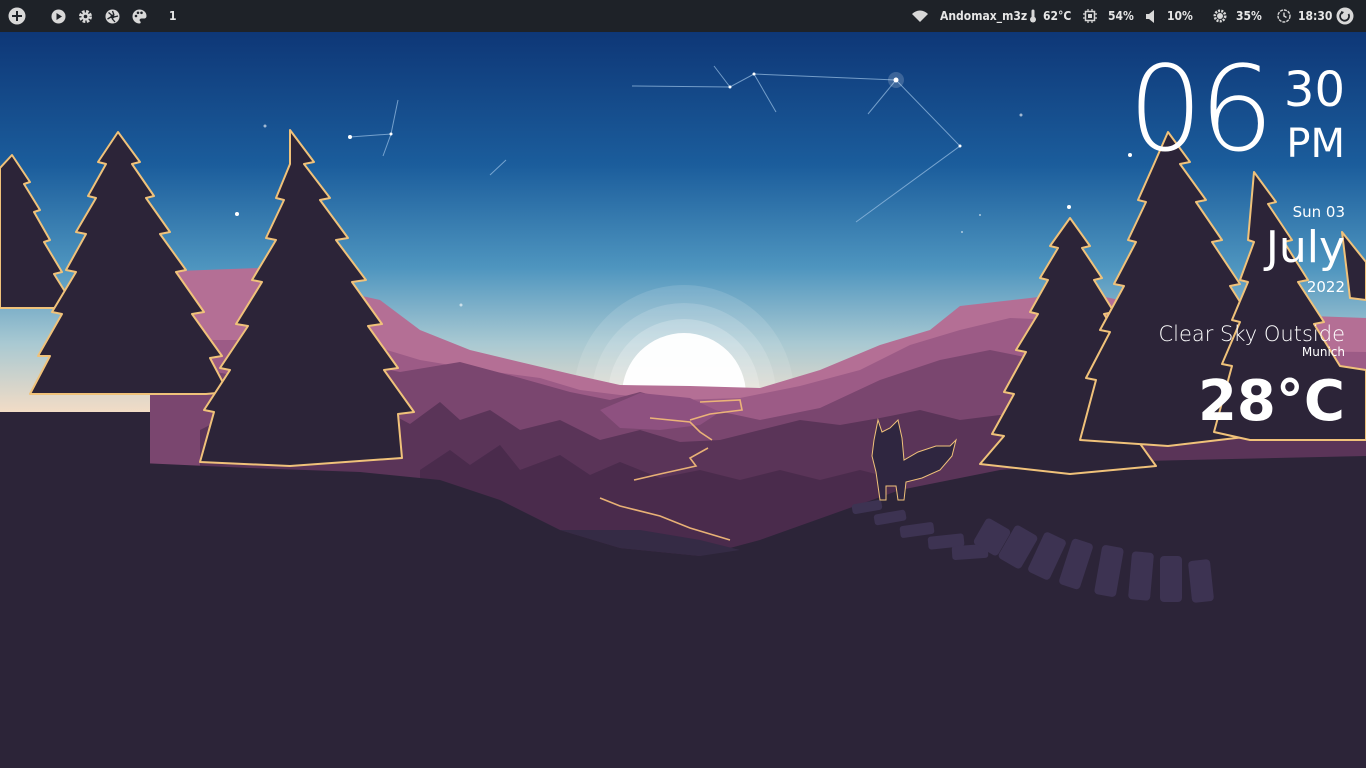 The width and height of the screenshot is (1366, 768). I want to click on thermometer-icon, so click(1033, 16).